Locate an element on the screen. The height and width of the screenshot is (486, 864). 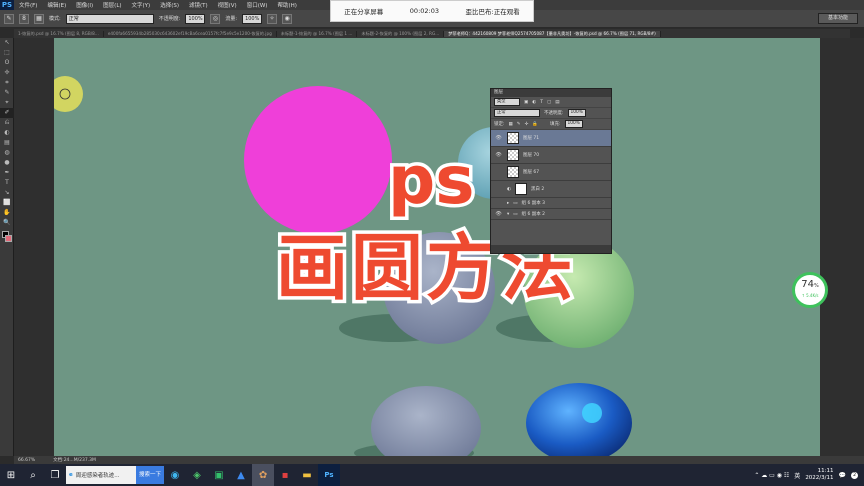
color-swatches is located at coordinates (7, 237).